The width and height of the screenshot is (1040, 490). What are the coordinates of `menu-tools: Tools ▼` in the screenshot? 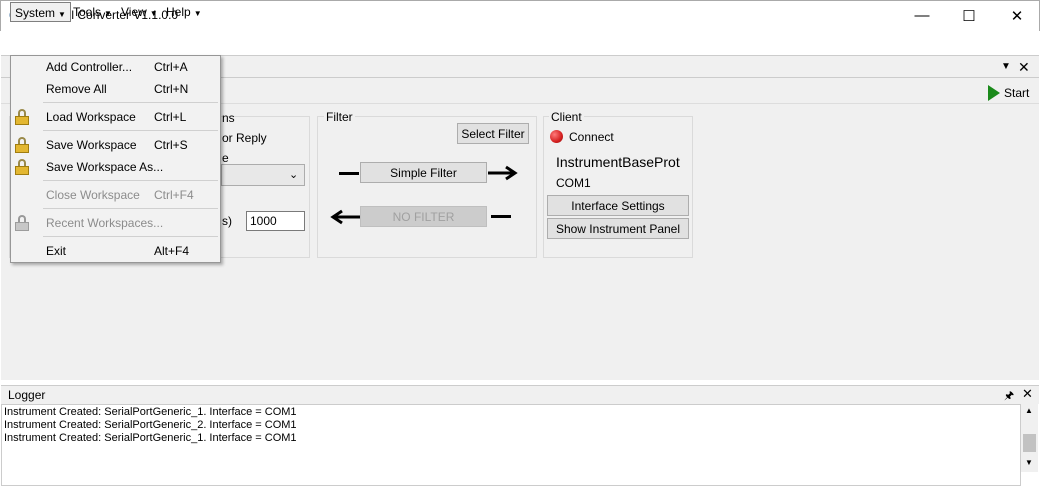 It's located at (92, 12).